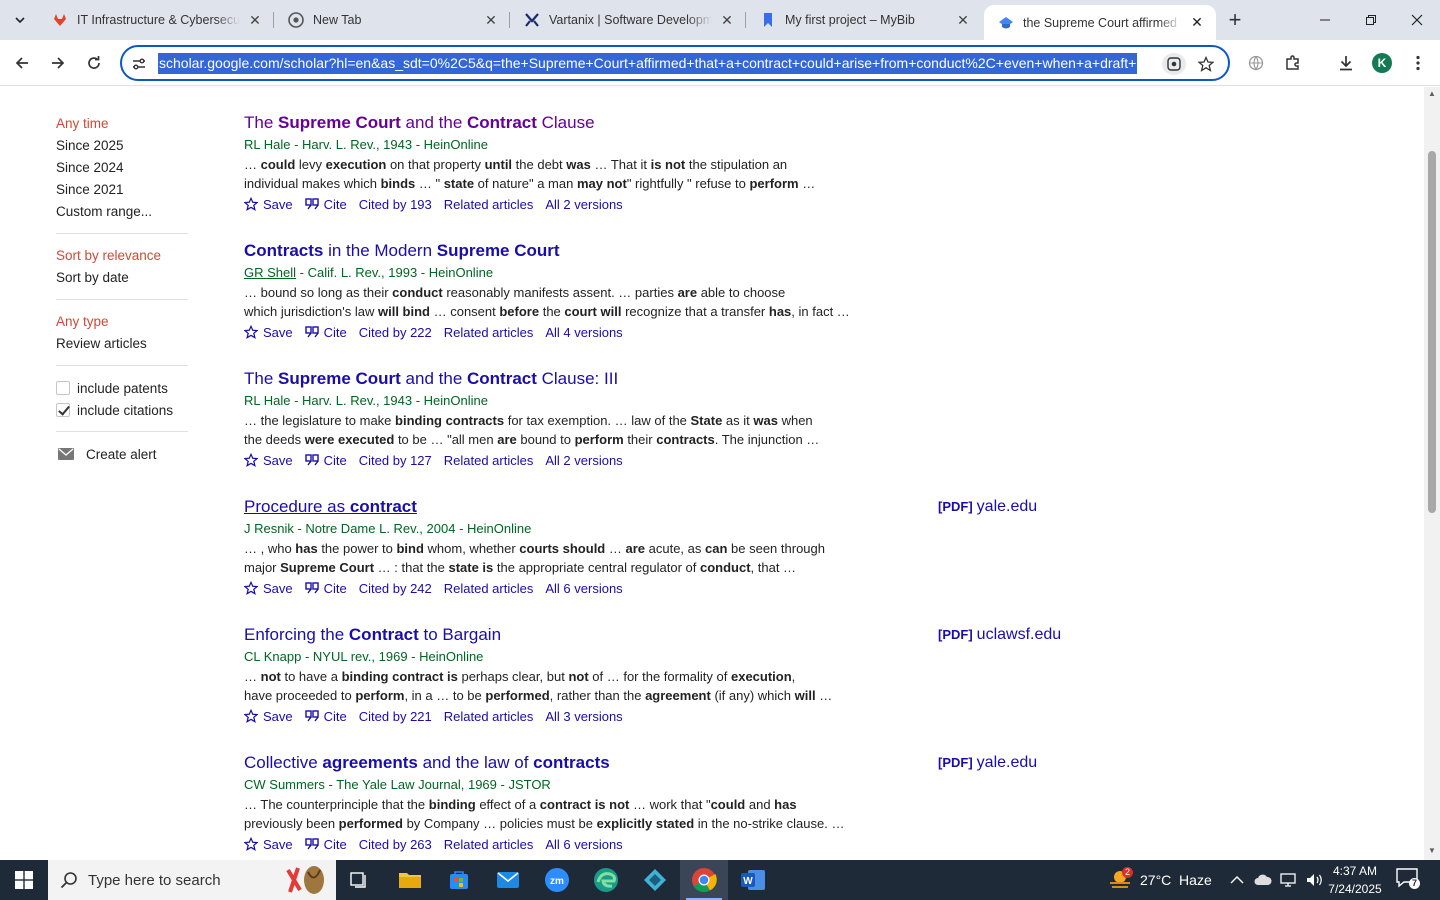  I want to click on filter-since-2024: Since 2024, so click(122, 168).